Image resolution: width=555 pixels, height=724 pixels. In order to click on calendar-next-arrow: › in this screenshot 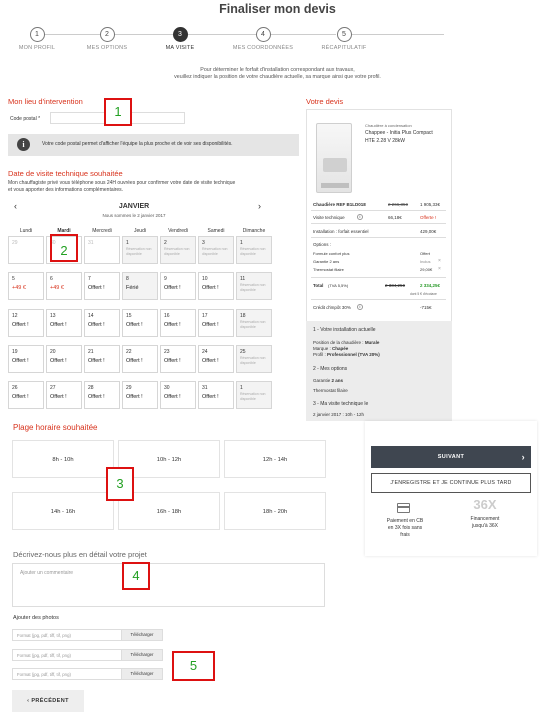, I will do `click(259, 206)`.